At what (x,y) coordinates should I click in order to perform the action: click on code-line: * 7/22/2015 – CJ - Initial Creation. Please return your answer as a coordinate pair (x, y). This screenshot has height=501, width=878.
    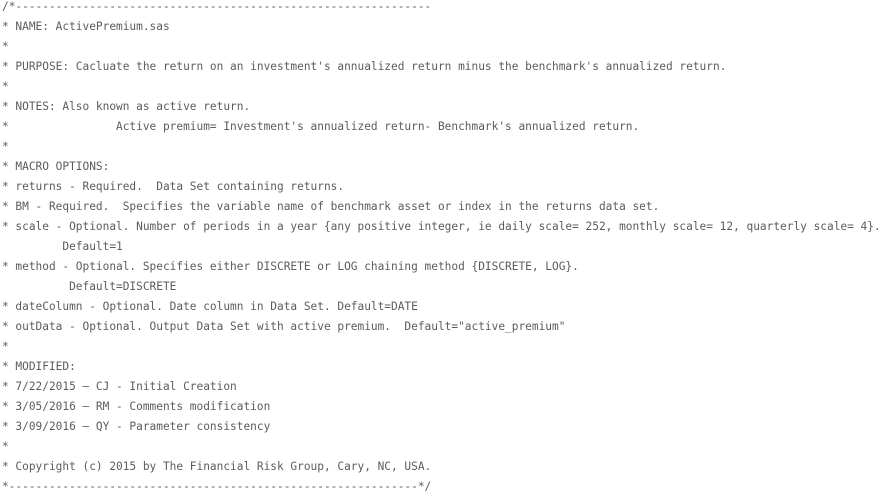
    Looking at the image, I should click on (119, 386).